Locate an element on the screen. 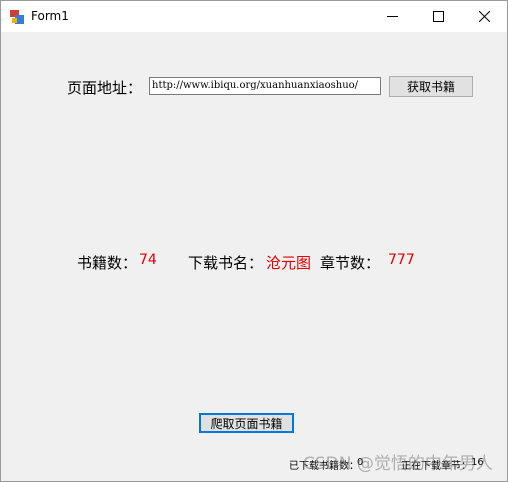 The width and height of the screenshot is (508, 482). close-button is located at coordinates (484, 16).